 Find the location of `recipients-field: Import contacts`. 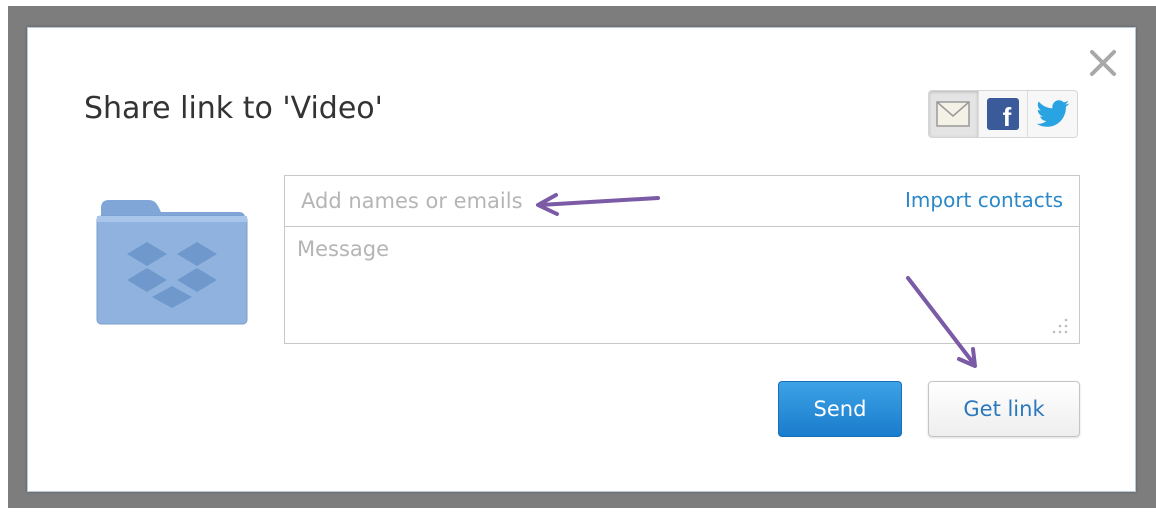

recipients-field: Import contacts is located at coordinates (682, 201).